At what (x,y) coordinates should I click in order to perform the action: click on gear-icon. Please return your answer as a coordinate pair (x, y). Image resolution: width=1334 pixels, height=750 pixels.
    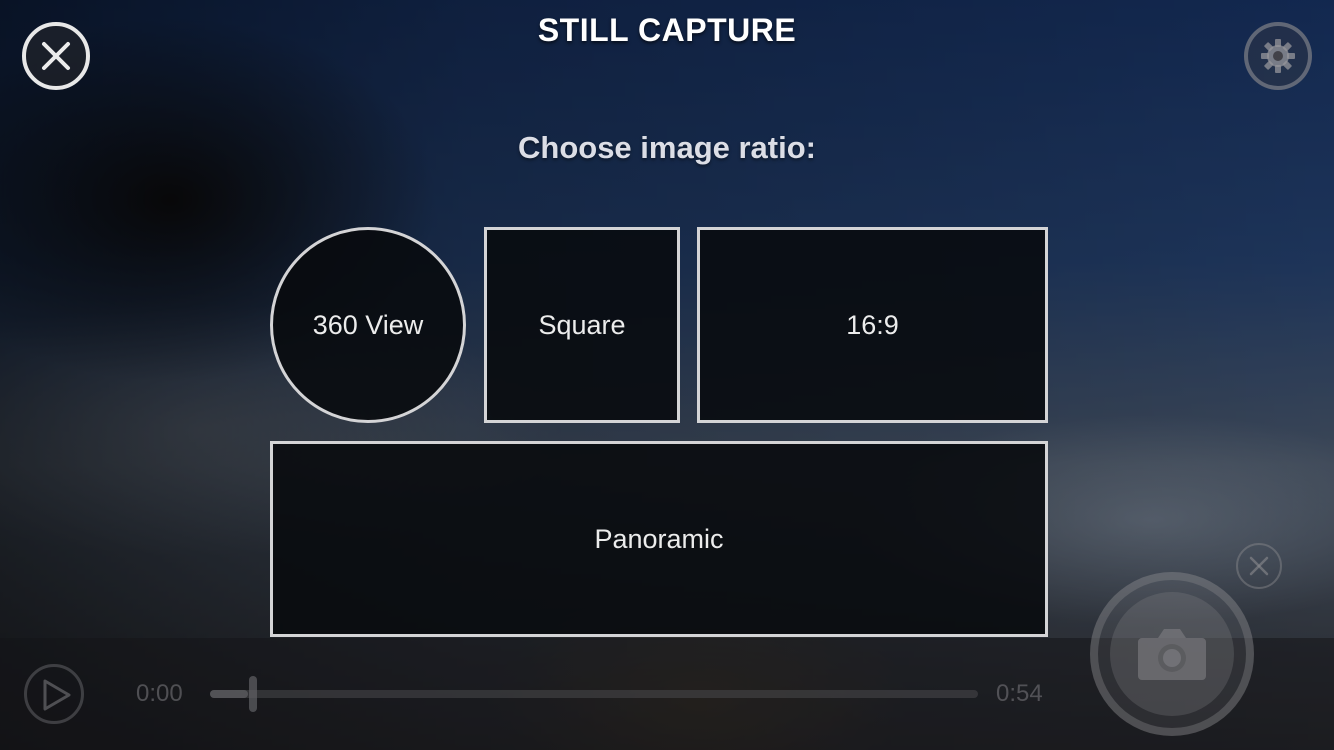
    Looking at the image, I should click on (1278, 56).